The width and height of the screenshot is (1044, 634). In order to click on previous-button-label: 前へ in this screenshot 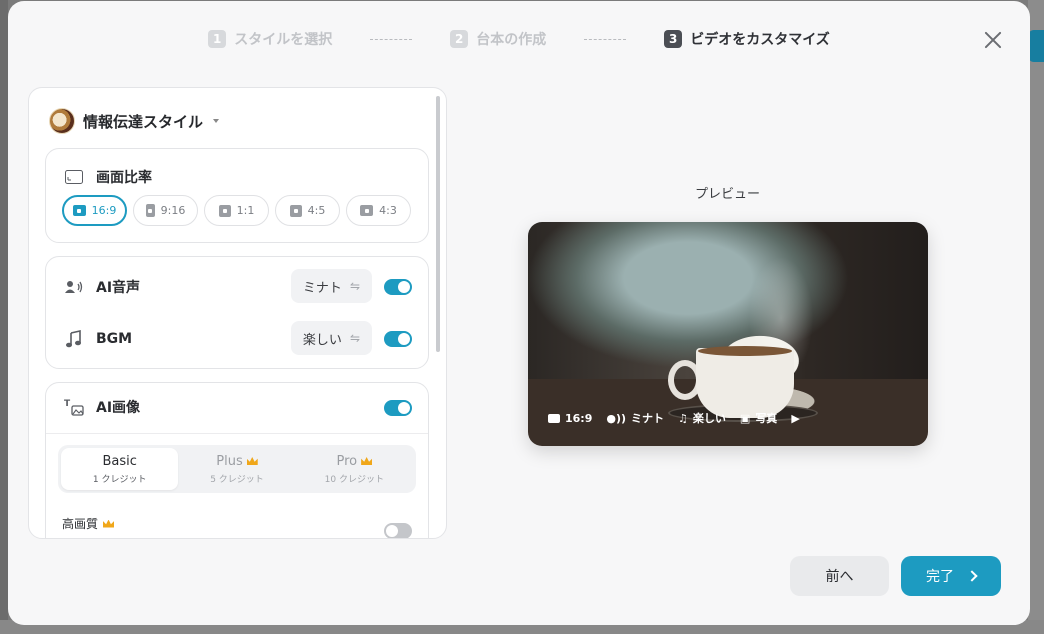, I will do `click(839, 577)`.